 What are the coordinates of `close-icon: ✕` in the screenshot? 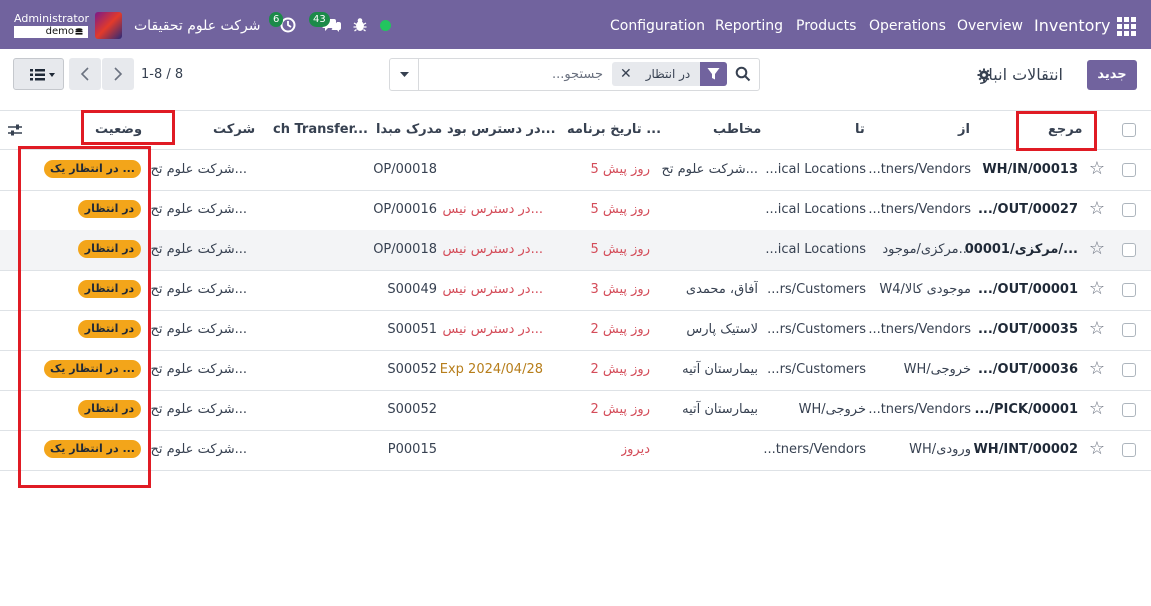 It's located at (626, 74).